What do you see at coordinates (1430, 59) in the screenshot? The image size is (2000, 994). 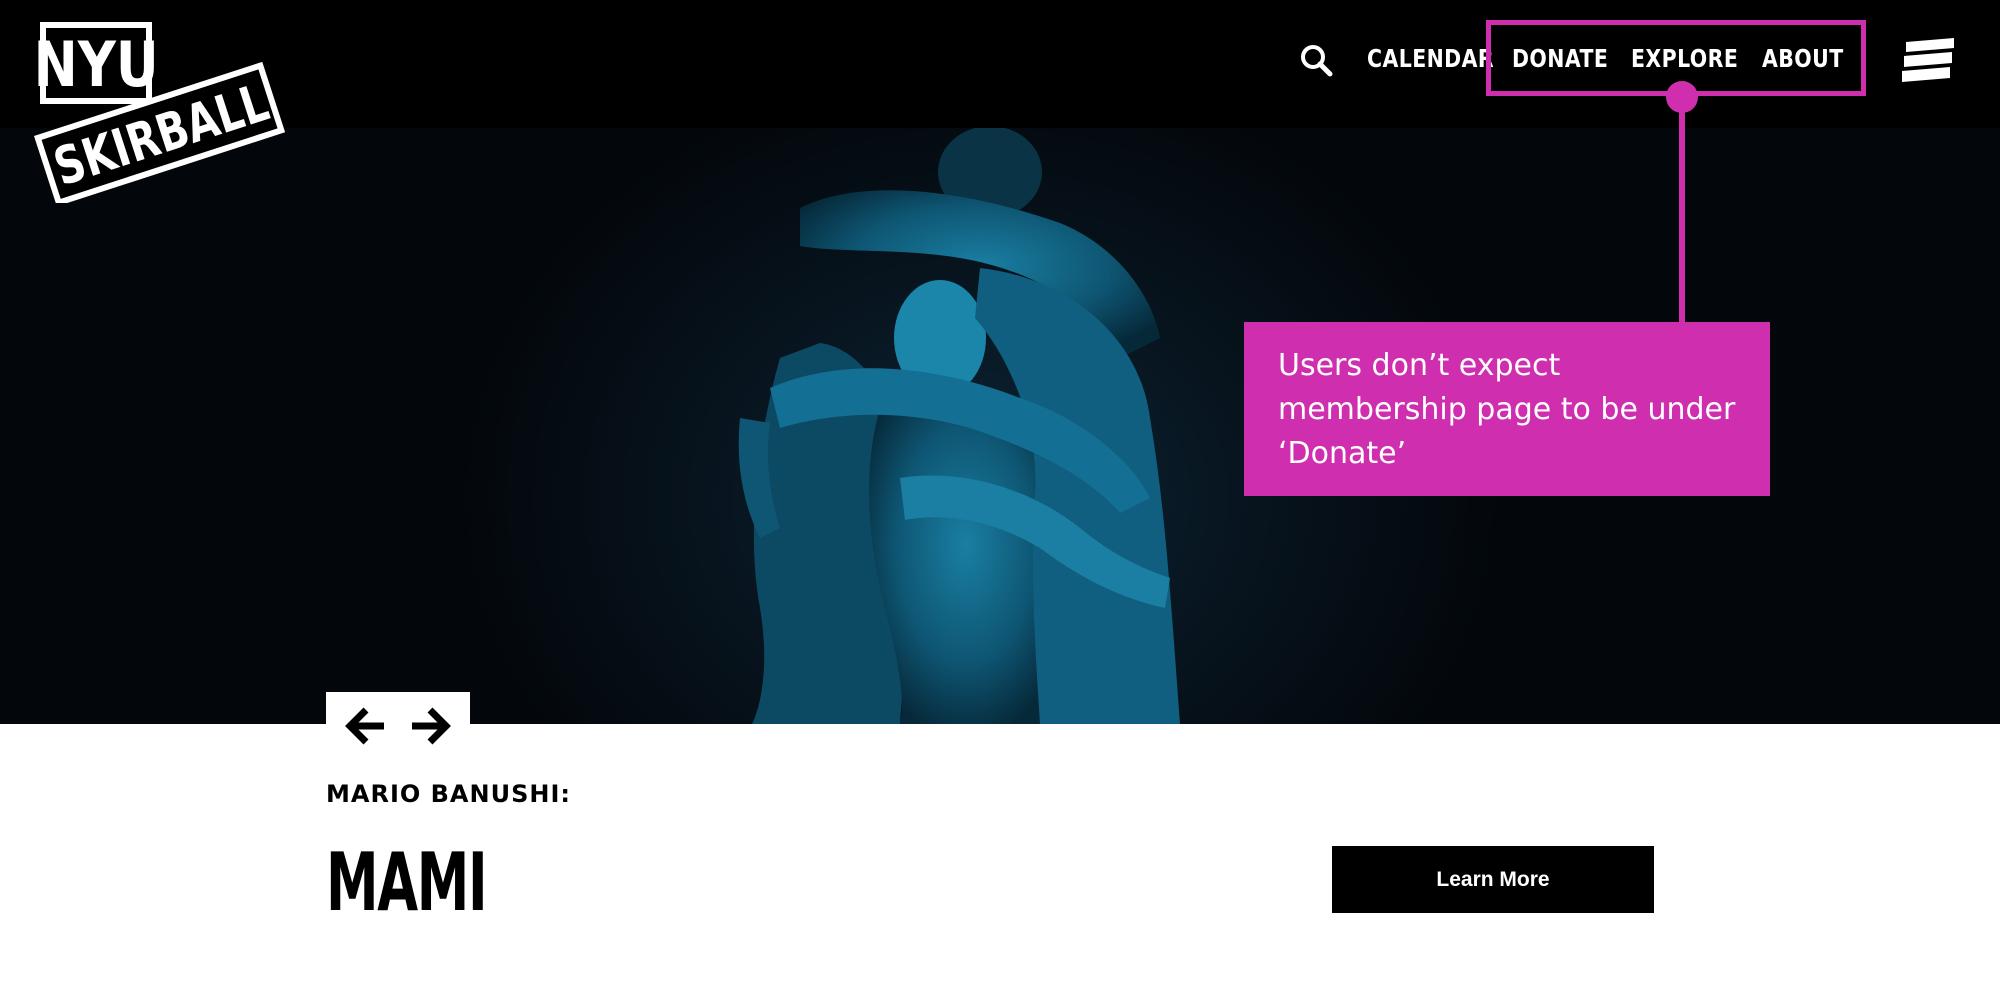 I see `nav-calendar: CALENDAR` at bounding box center [1430, 59].